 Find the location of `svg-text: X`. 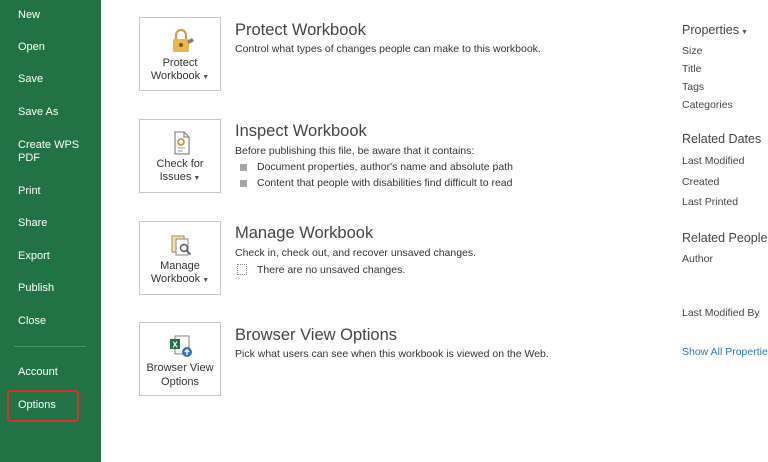

svg-text: X is located at coordinates (175, 345).